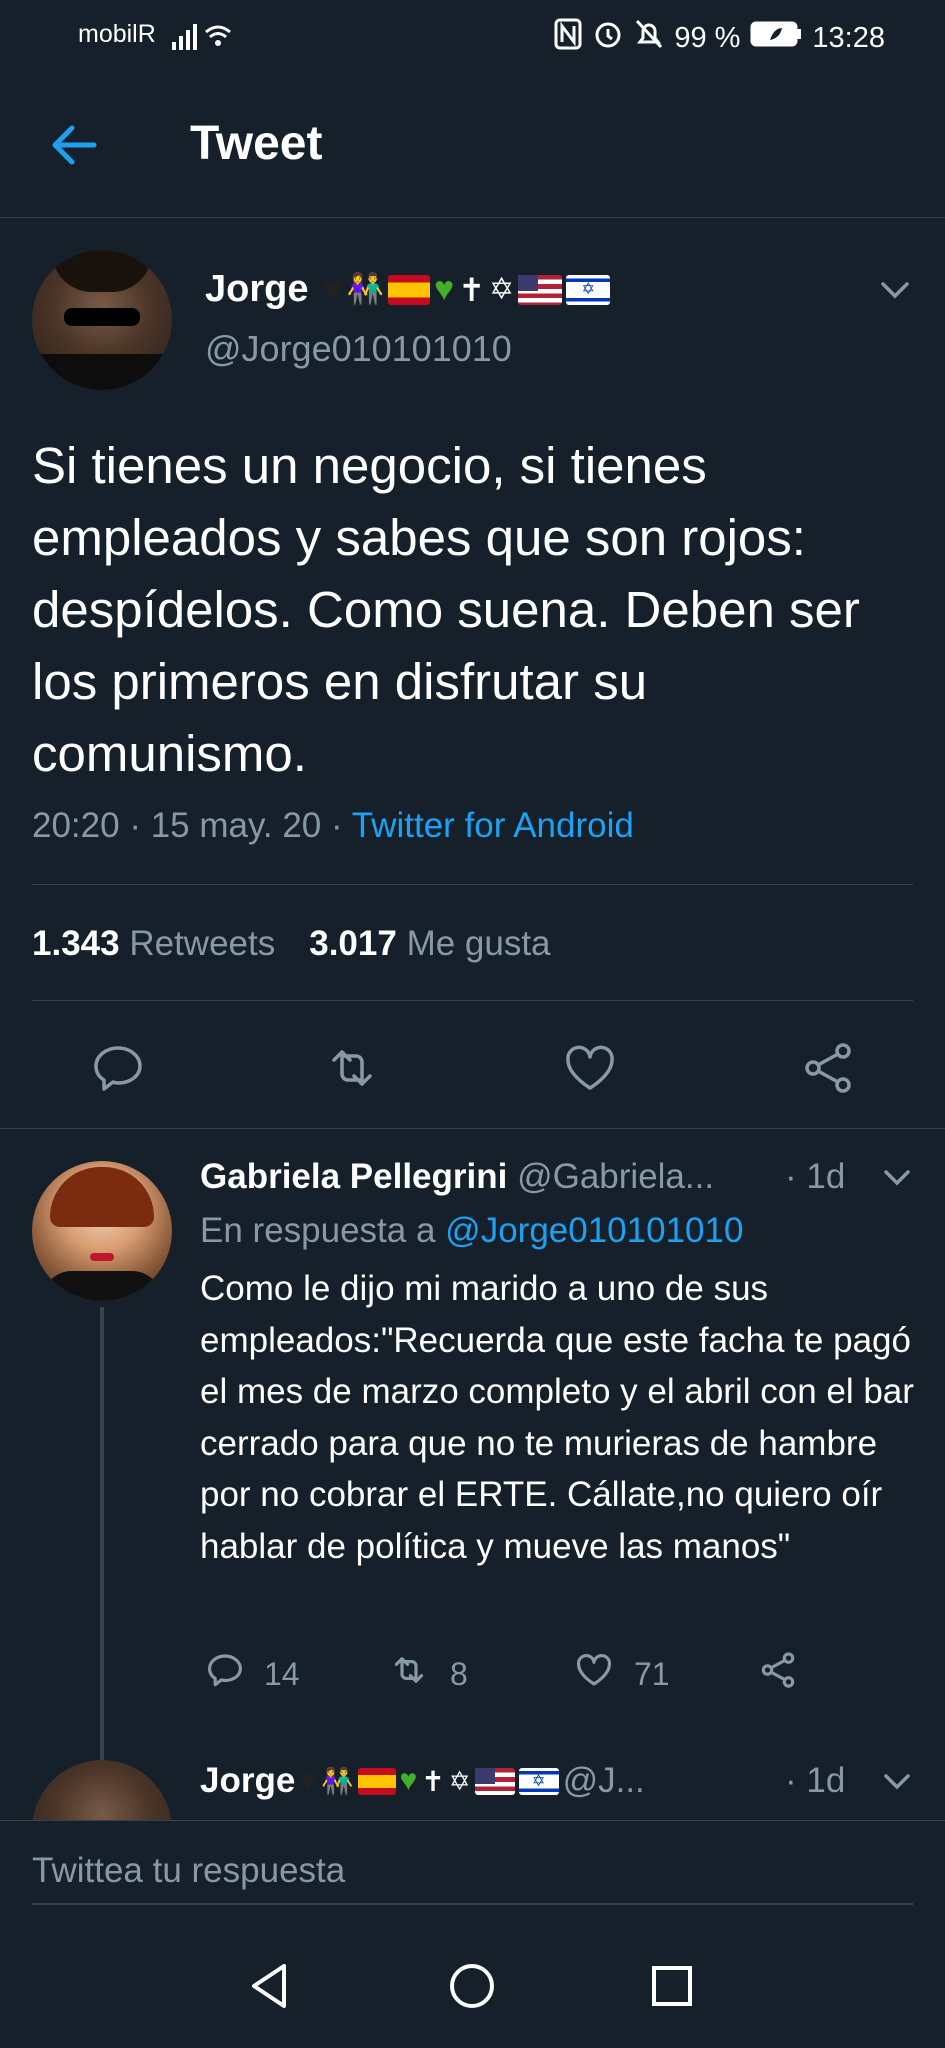 The height and width of the screenshot is (2048, 945). Describe the element at coordinates (270, 1986) in the screenshot. I see `back-triangle-icon` at that location.